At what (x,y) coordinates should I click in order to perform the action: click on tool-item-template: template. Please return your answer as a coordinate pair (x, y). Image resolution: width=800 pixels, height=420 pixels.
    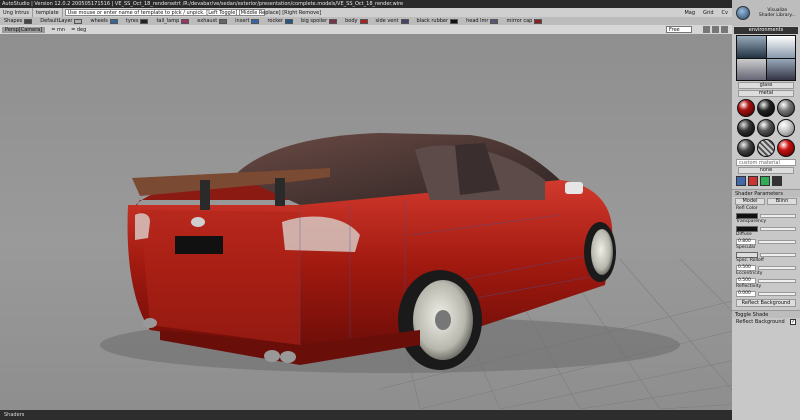
    Looking at the image, I should click on (48, 12).